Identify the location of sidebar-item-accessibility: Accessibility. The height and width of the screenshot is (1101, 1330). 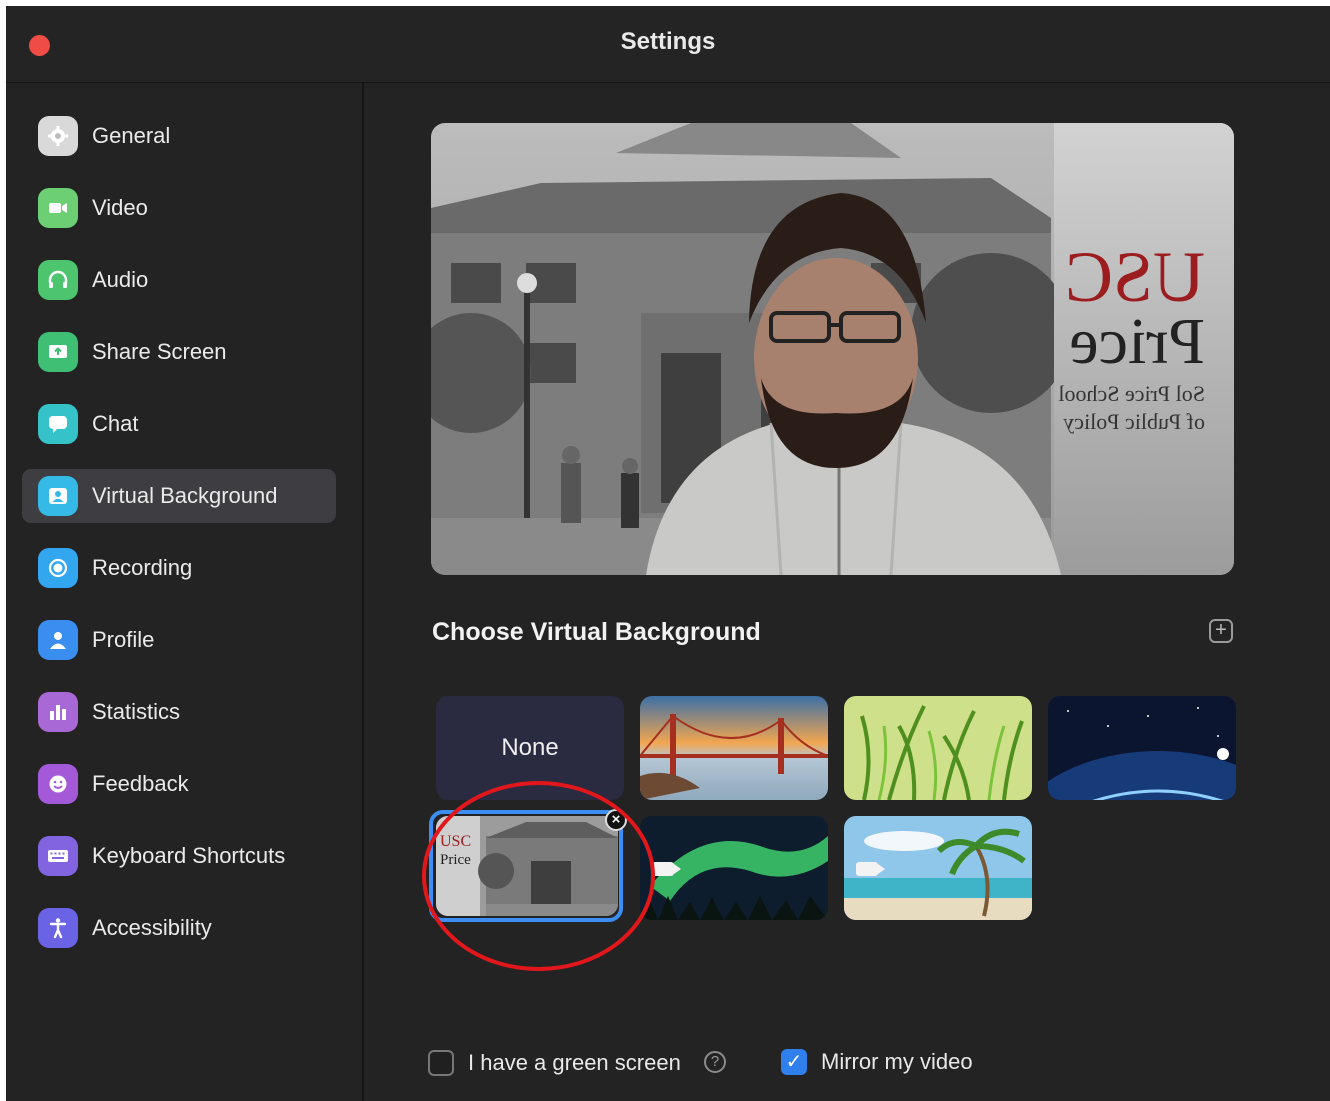
(179, 928).